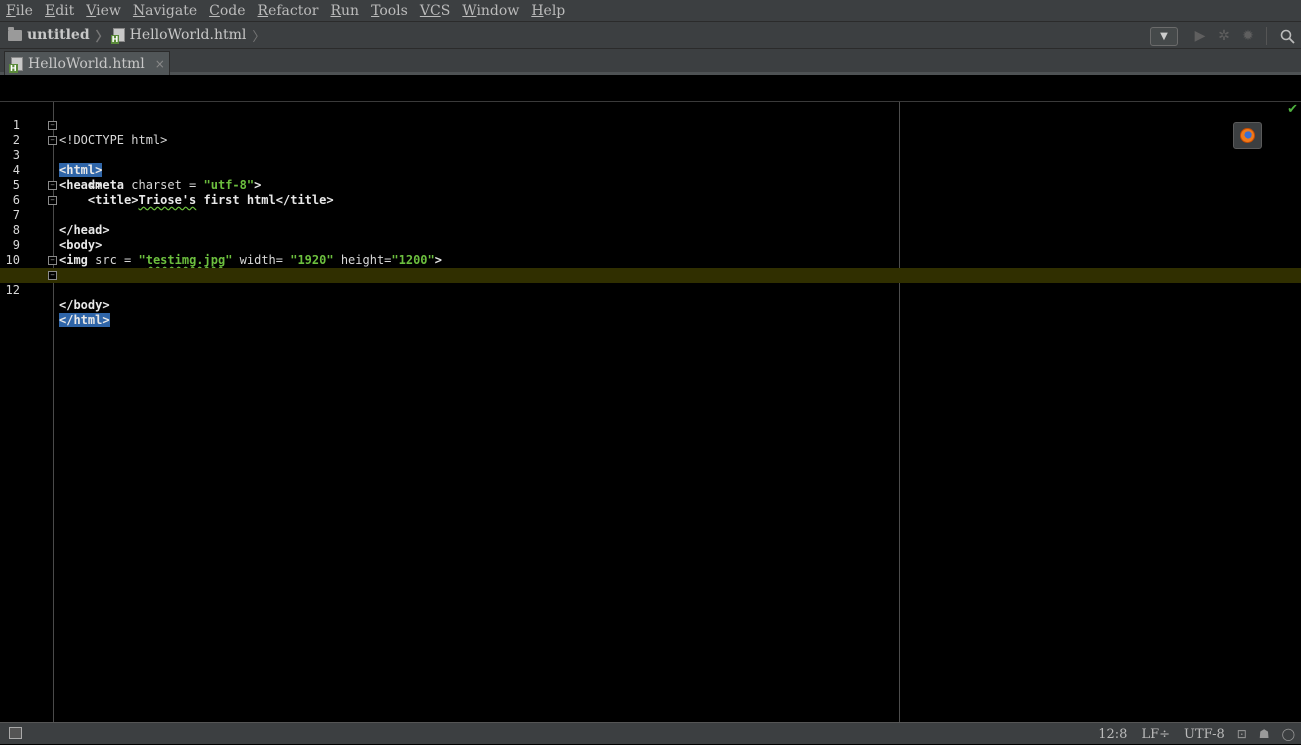 The image size is (1301, 745). What do you see at coordinates (548, 11) in the screenshot?
I see `menu-help: Help` at bounding box center [548, 11].